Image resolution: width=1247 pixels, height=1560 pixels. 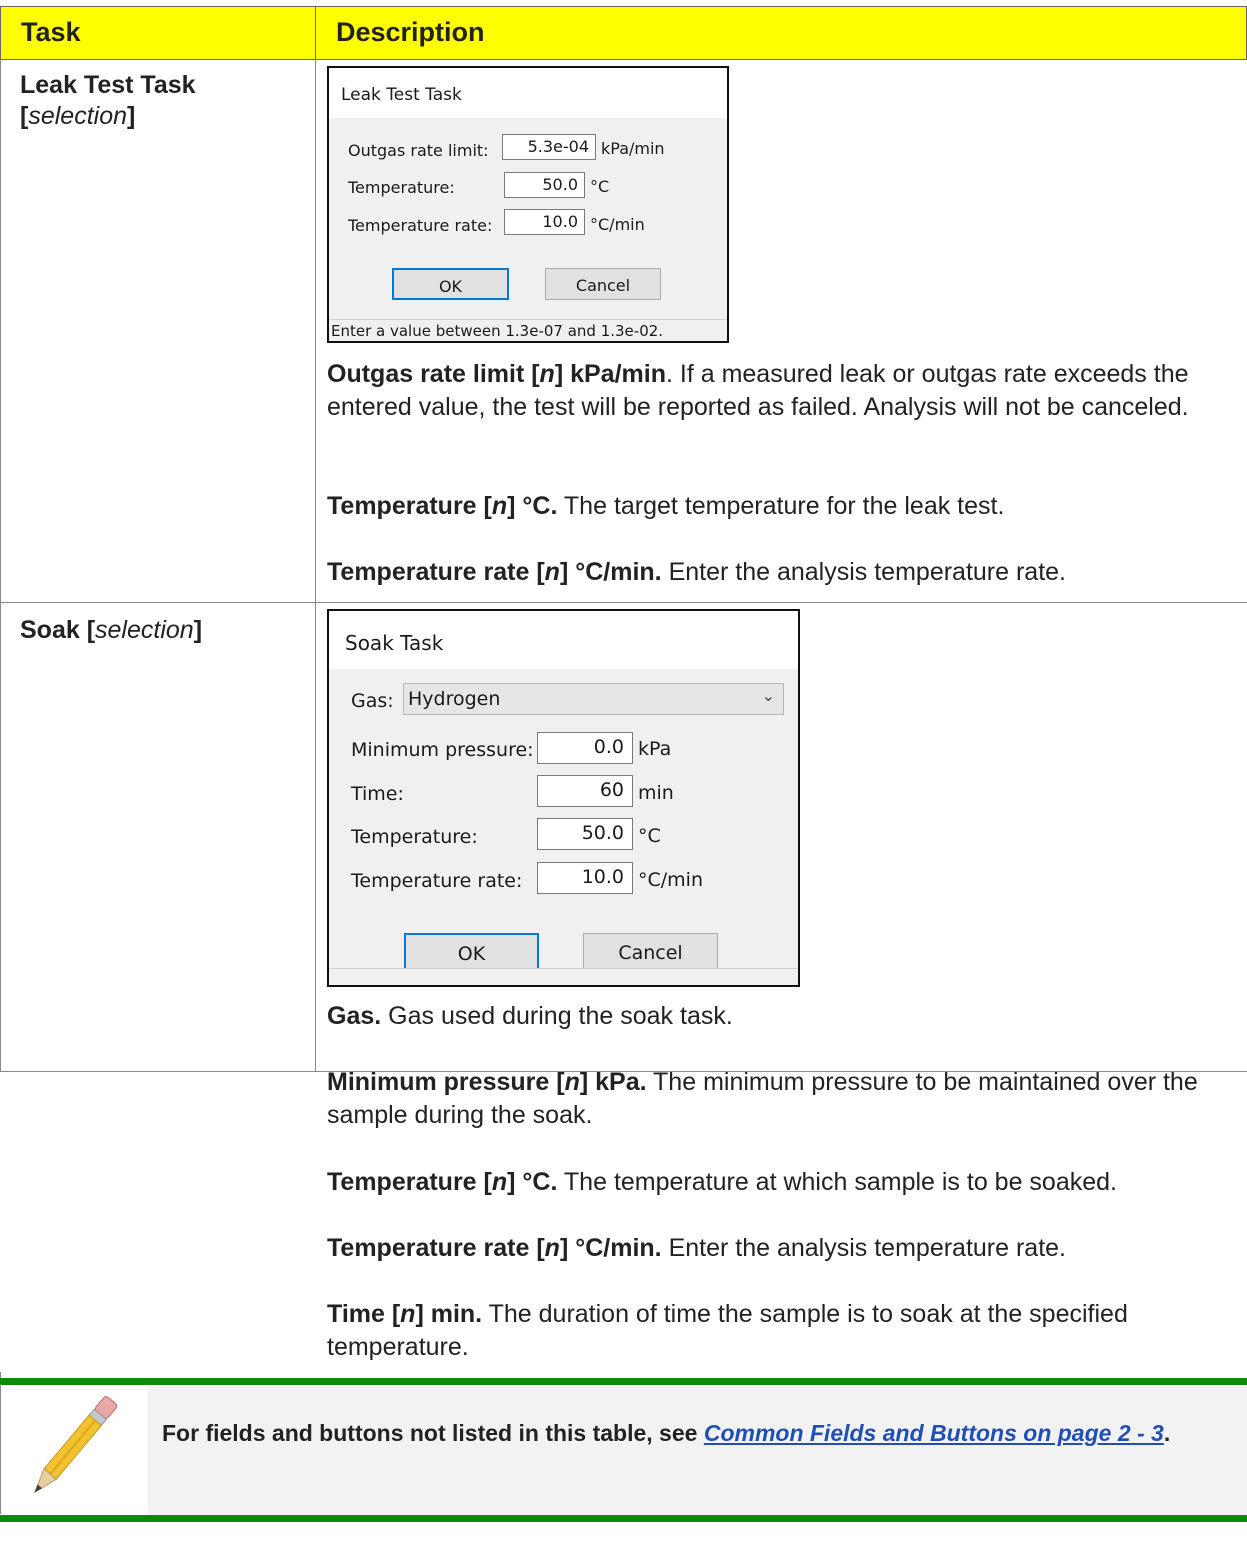 What do you see at coordinates (563, 976) in the screenshot?
I see `status-bar` at bounding box center [563, 976].